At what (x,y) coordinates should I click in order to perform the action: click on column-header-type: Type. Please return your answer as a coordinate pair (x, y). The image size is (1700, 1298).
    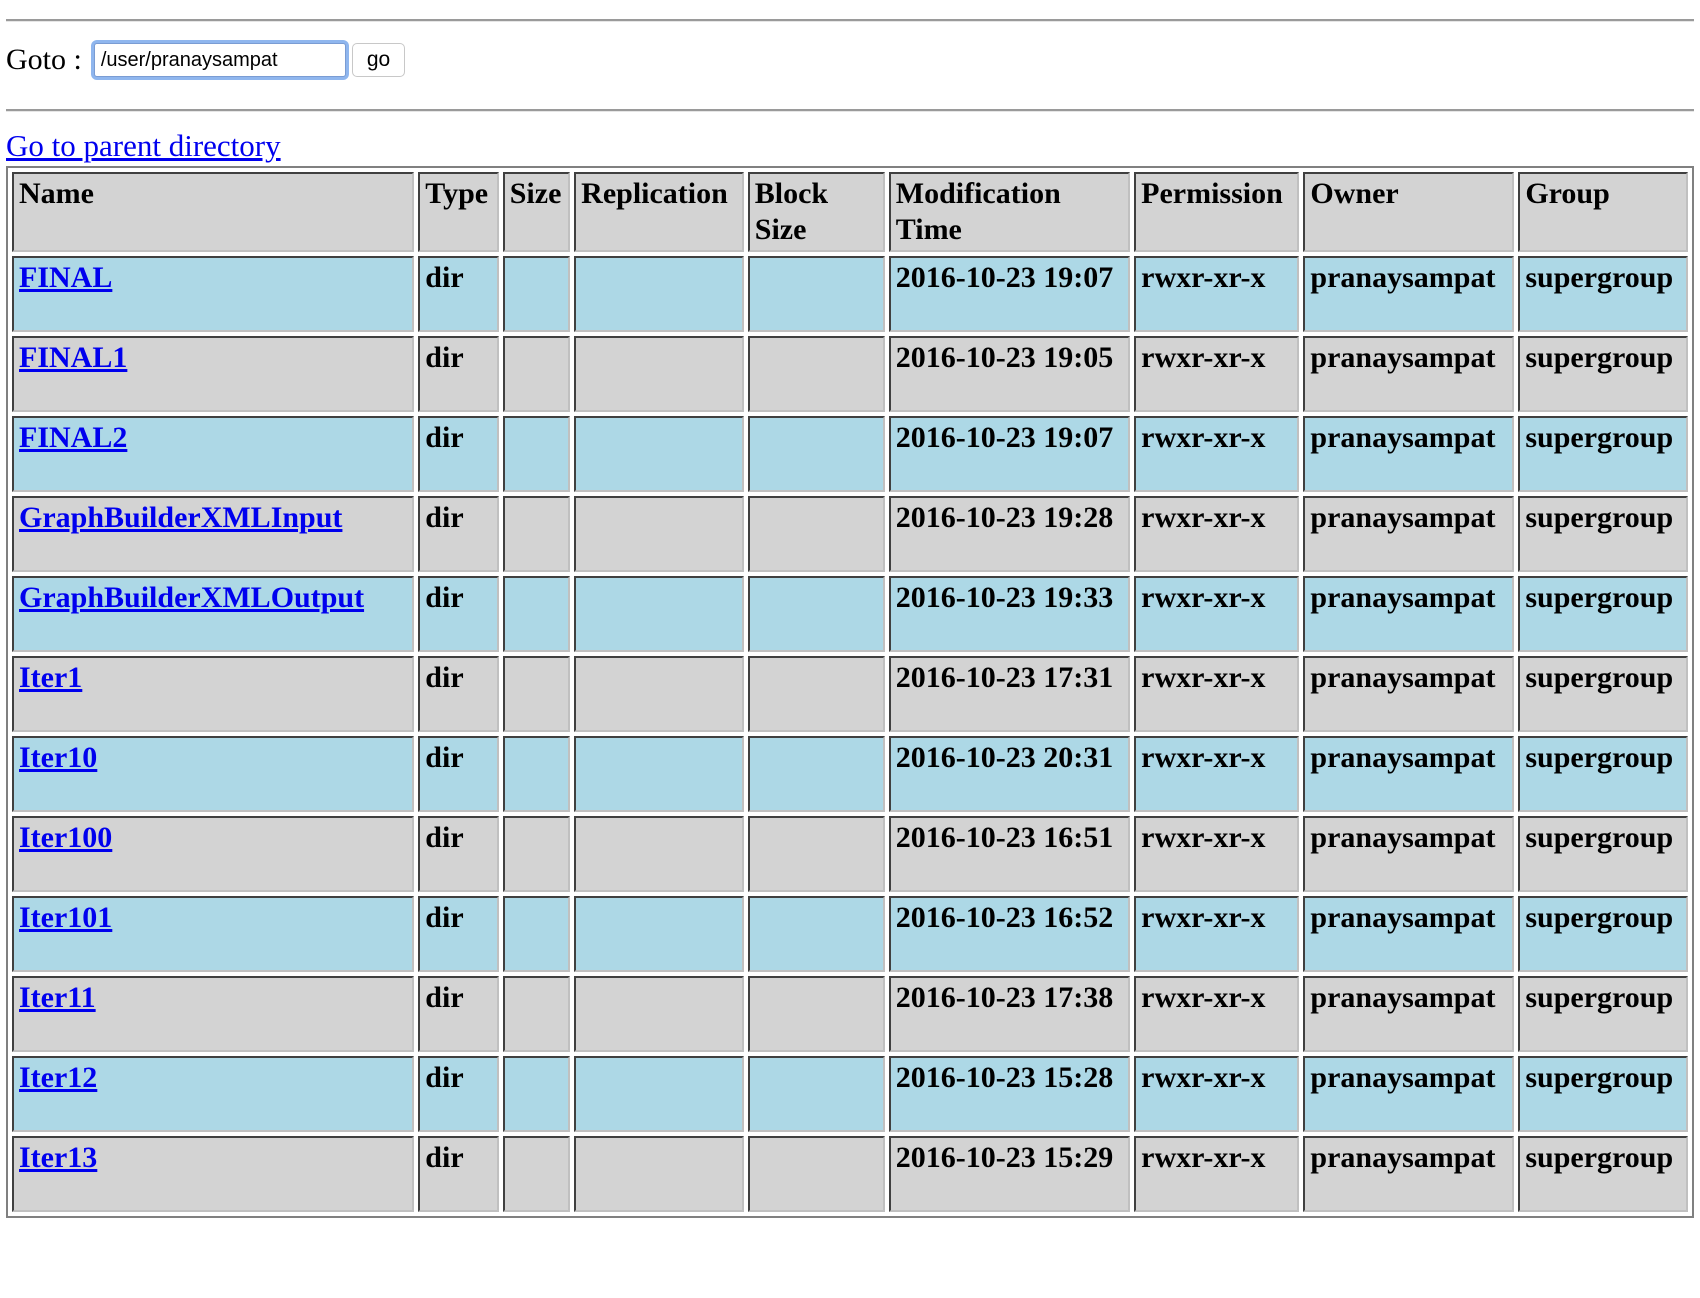
    Looking at the image, I should click on (458, 212).